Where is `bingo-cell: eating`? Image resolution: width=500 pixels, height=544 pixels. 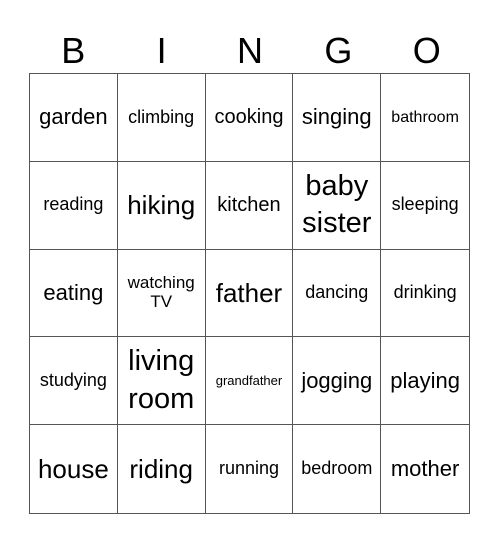 bingo-cell: eating is located at coordinates (74, 293).